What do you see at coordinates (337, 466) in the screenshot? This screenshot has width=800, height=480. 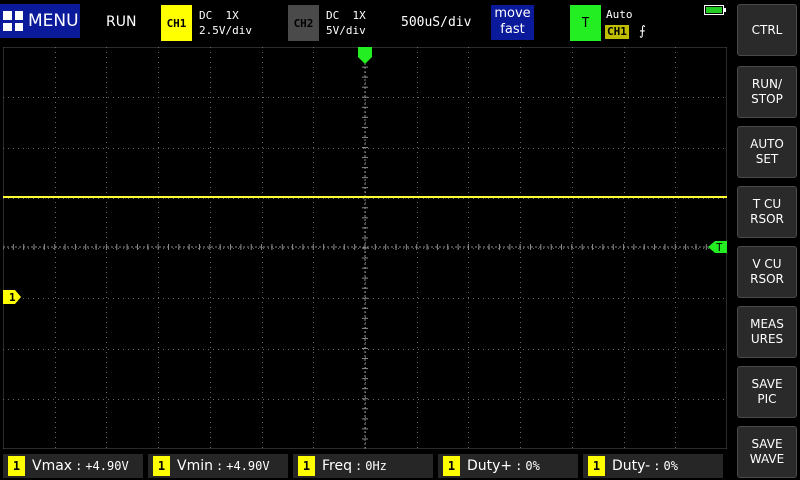 I see `measurement-label: Freq` at bounding box center [337, 466].